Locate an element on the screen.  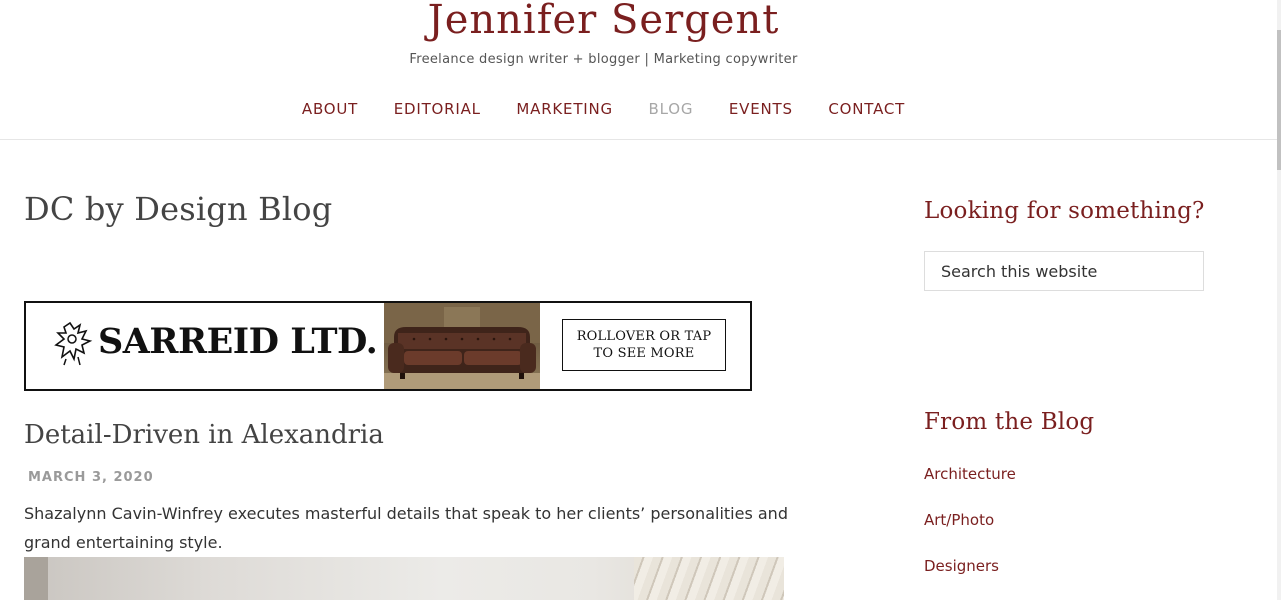
category-link-architecture: Architecture is located at coordinates (970, 474).